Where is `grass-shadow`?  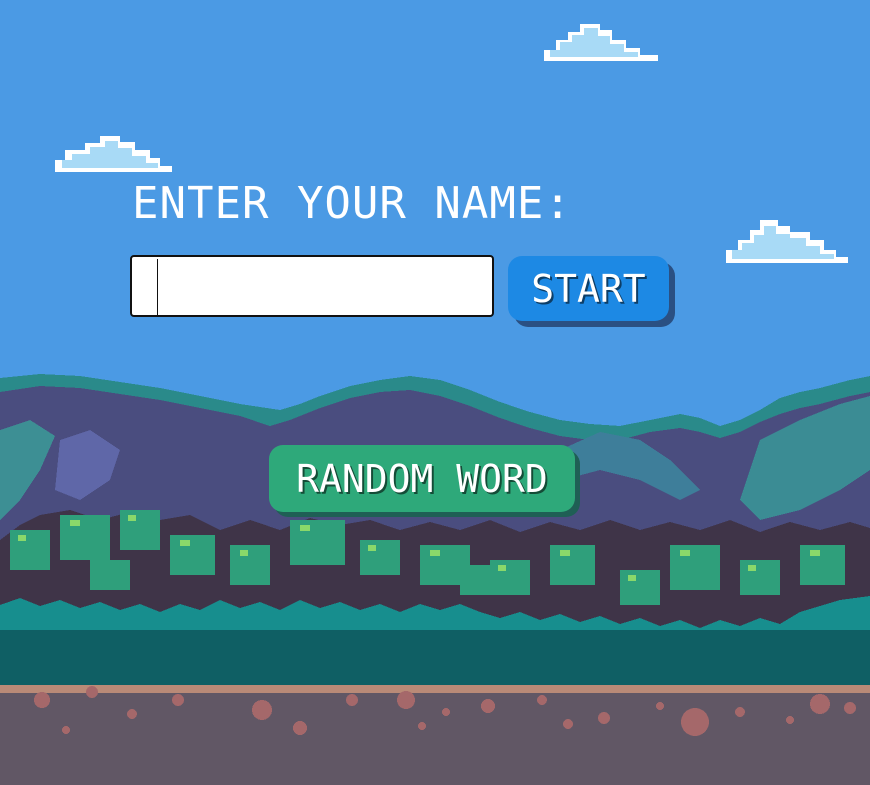
grass-shadow is located at coordinates (435, 660).